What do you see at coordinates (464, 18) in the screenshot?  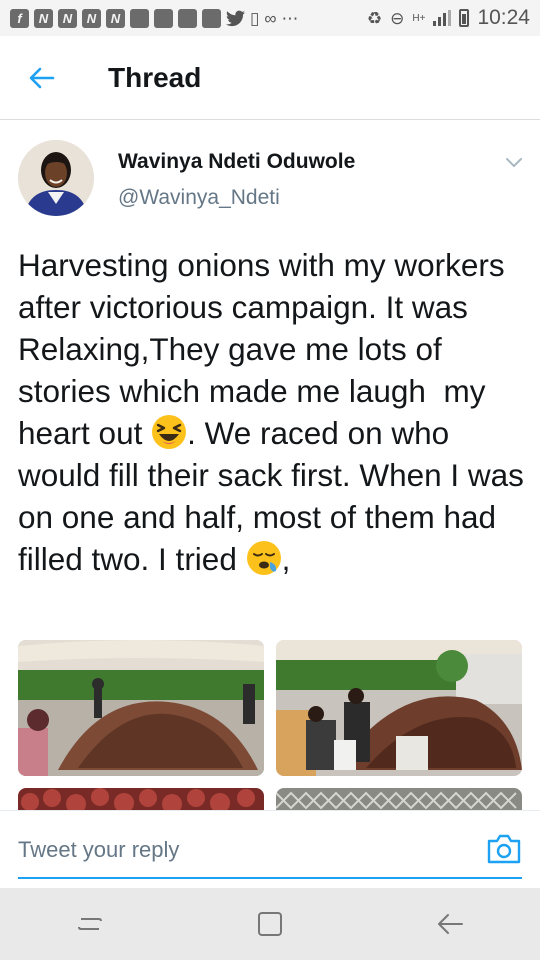 I see `battery-icon` at bounding box center [464, 18].